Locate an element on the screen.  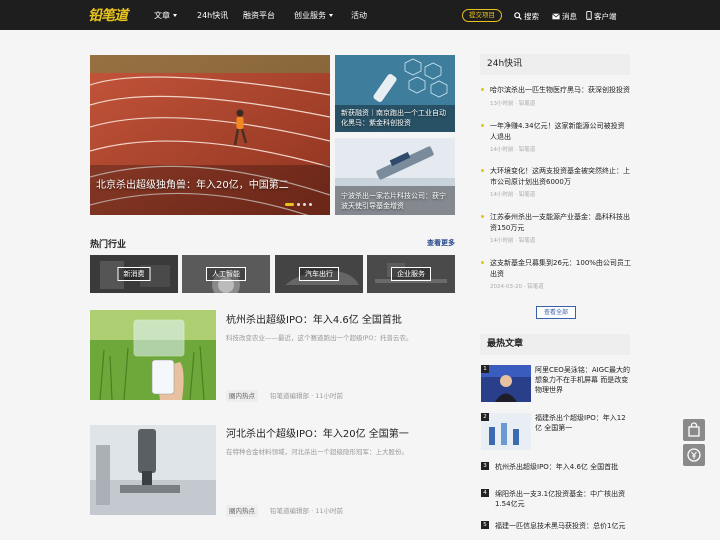
nav-24h-flash: 24h快讯 is located at coordinates (212, 15).